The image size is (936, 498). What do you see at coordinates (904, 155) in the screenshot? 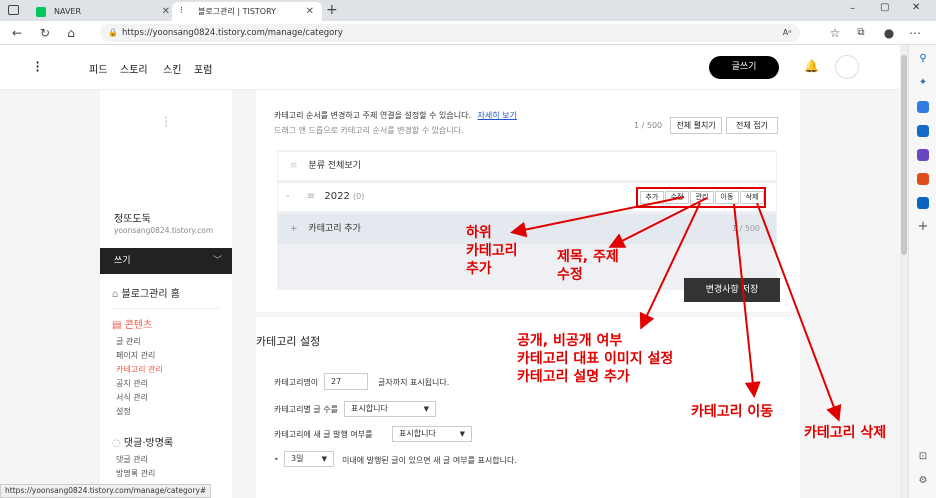
I see `scrollbar-thumb` at bounding box center [904, 155].